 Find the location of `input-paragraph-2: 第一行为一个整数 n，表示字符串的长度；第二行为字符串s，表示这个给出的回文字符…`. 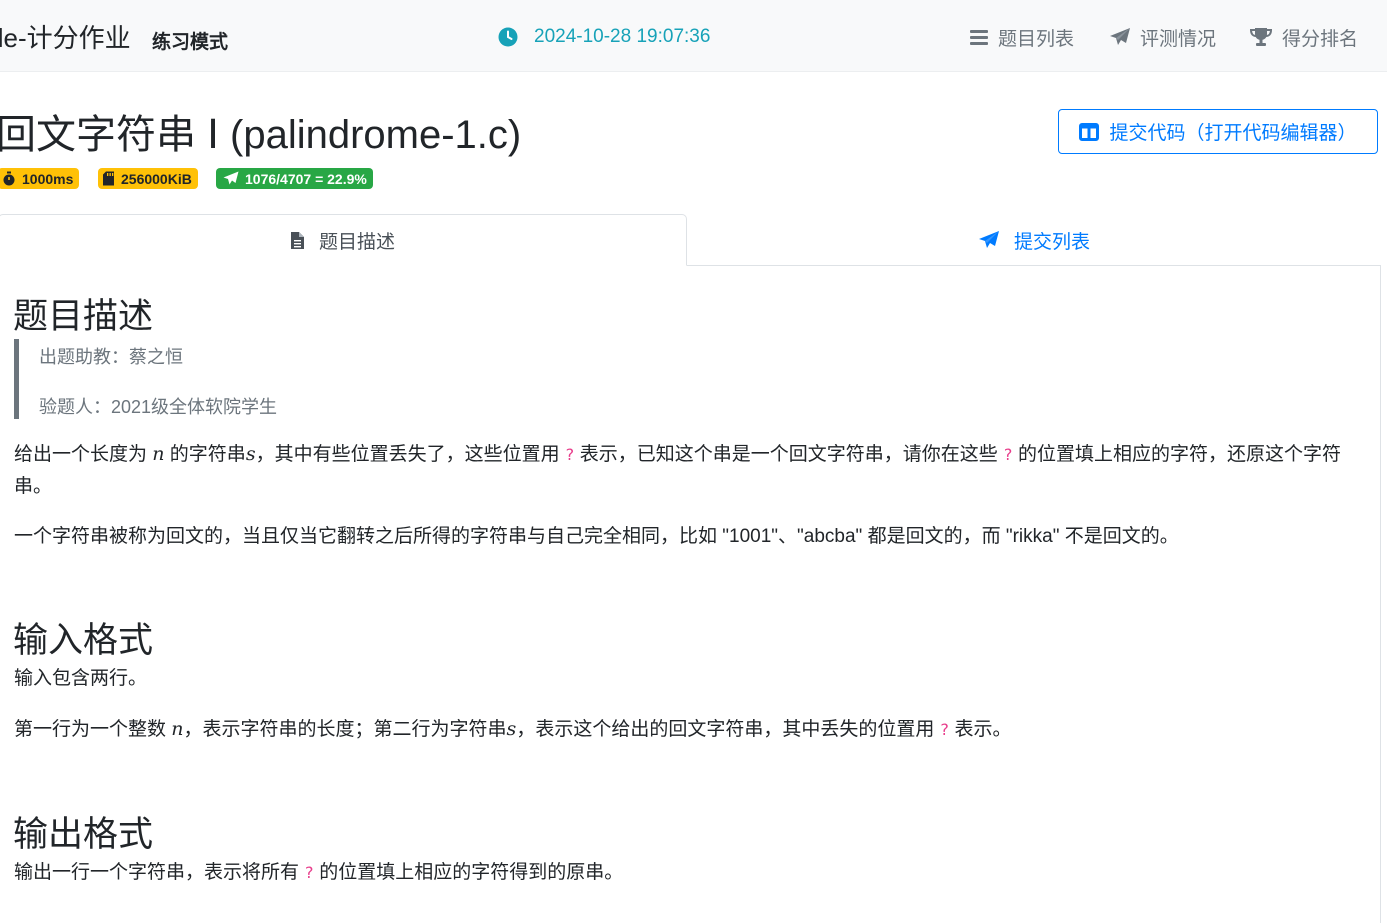

input-paragraph-2: 第一行为一个整数 n，表示字符串的长度；第二行为字符串s，表示这个给出的回文字符… is located at coordinates (689, 729).